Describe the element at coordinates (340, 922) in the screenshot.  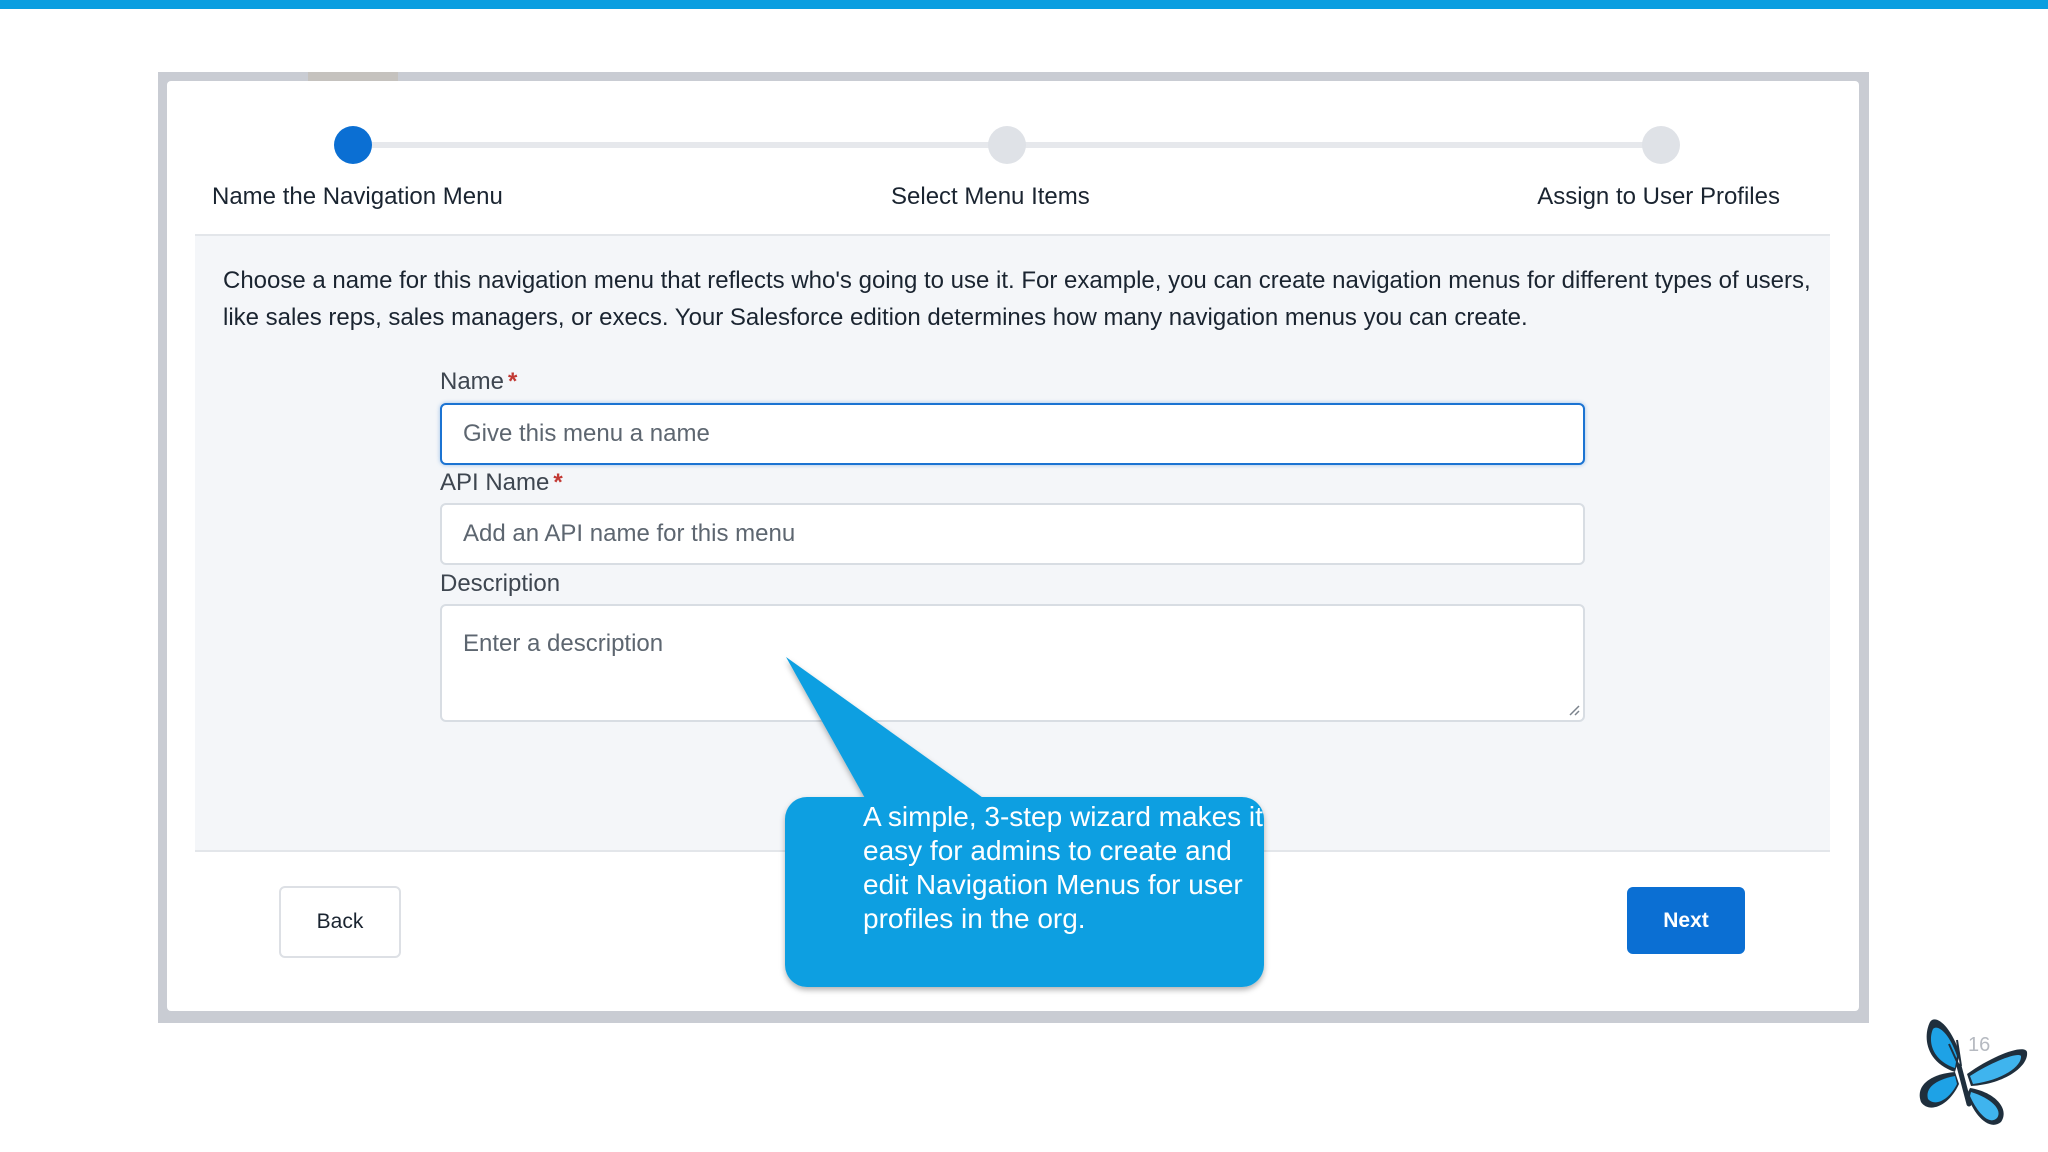
I see `back-button: Back` at that location.